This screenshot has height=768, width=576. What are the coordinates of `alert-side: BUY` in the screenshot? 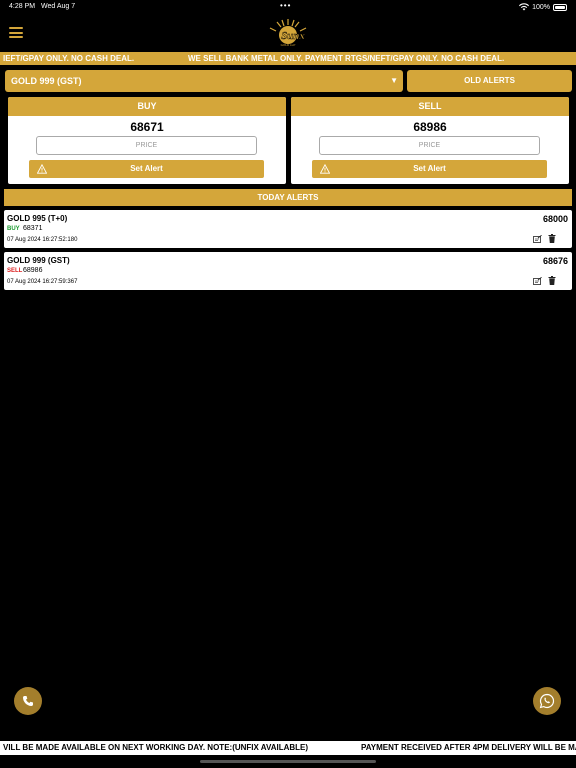 It's located at (13, 229).